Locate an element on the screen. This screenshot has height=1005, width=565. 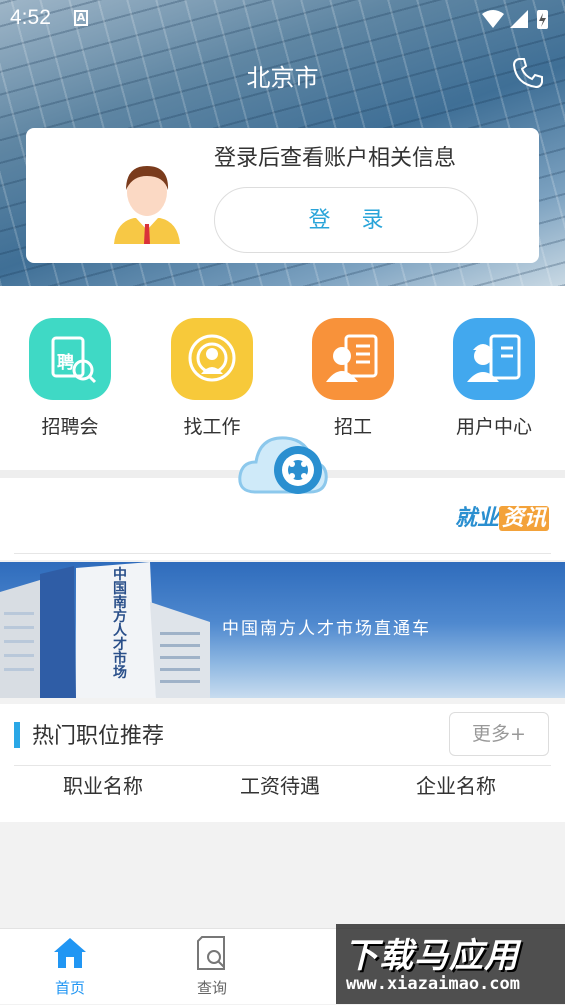
status-icons is located at coordinates (515, 19).